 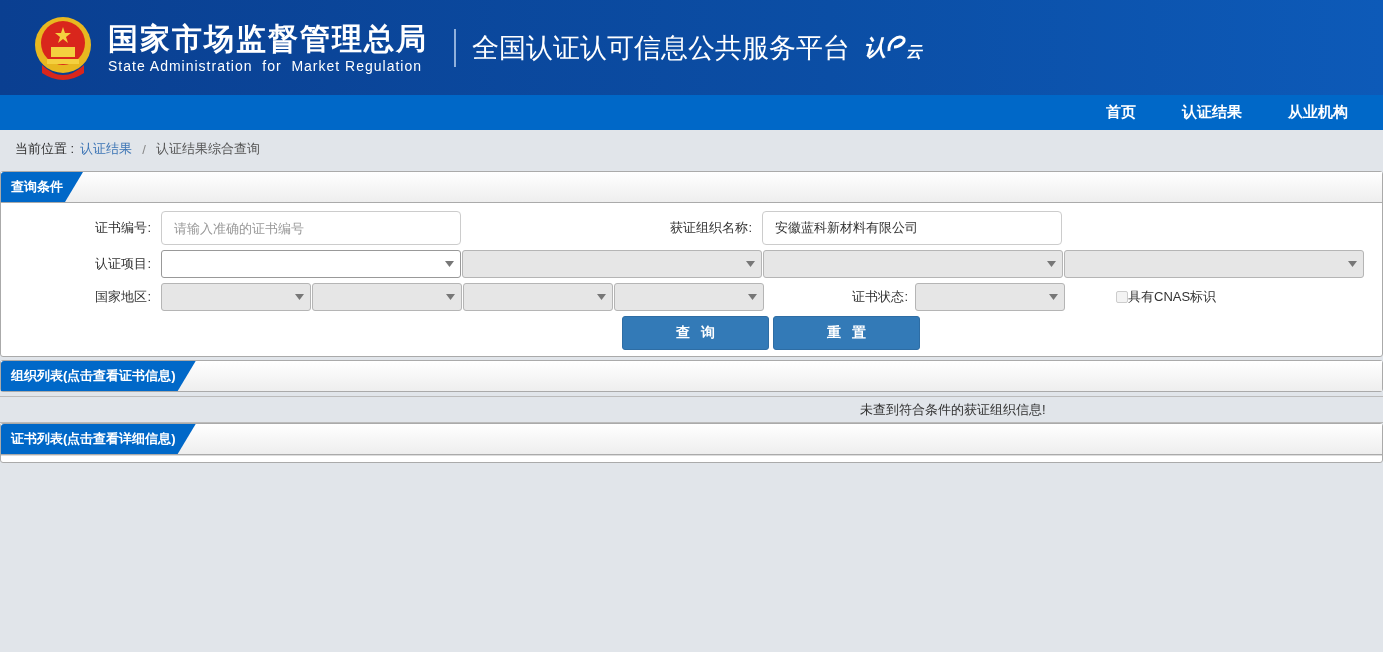 I want to click on search-button: 查询, so click(x=695, y=333).